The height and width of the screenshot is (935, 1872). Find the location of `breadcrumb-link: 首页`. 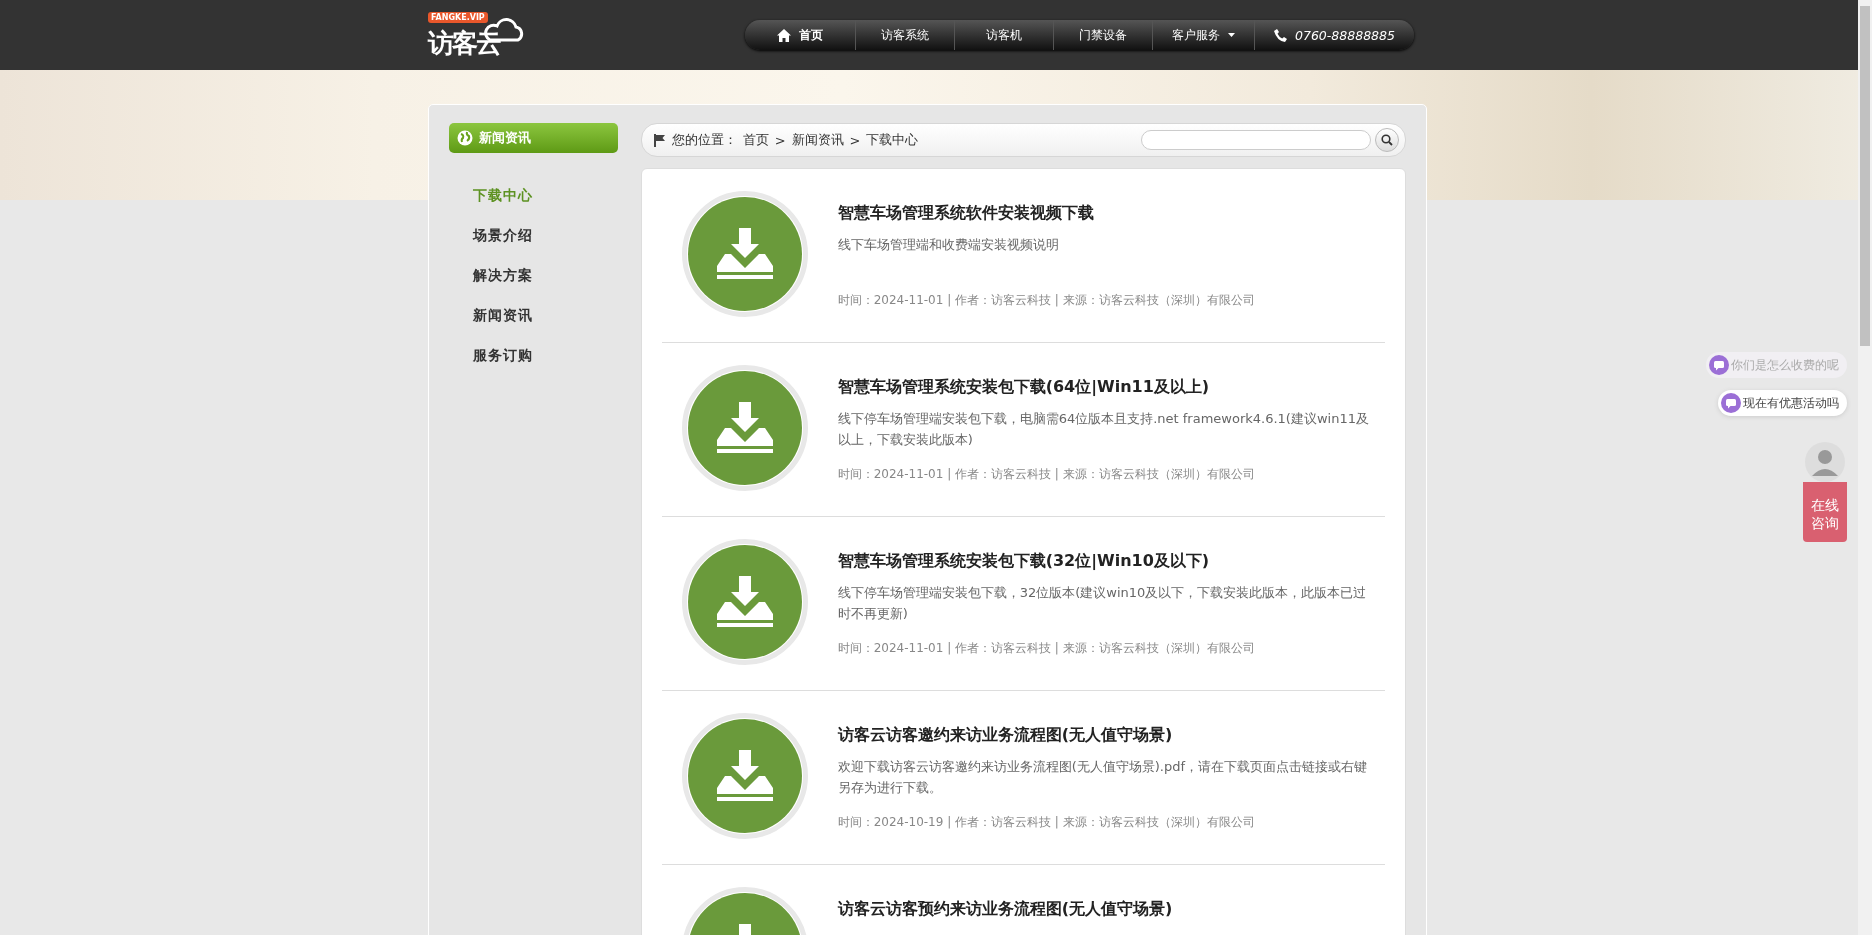

breadcrumb-link: 首页 is located at coordinates (755, 140).